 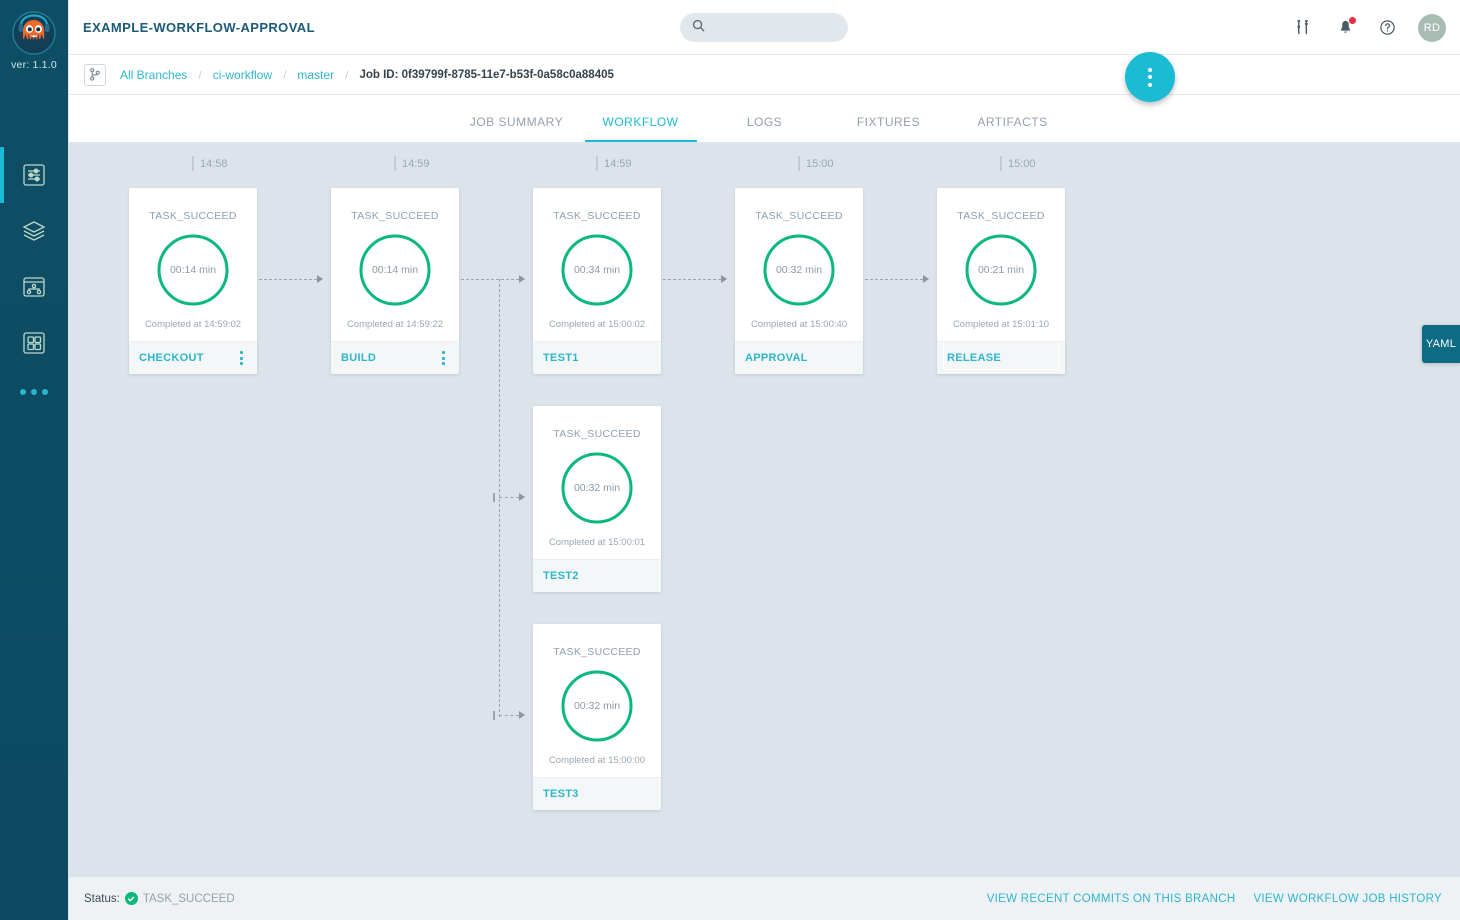 What do you see at coordinates (799, 270) in the screenshot?
I see `task-duration: 00:32 min` at bounding box center [799, 270].